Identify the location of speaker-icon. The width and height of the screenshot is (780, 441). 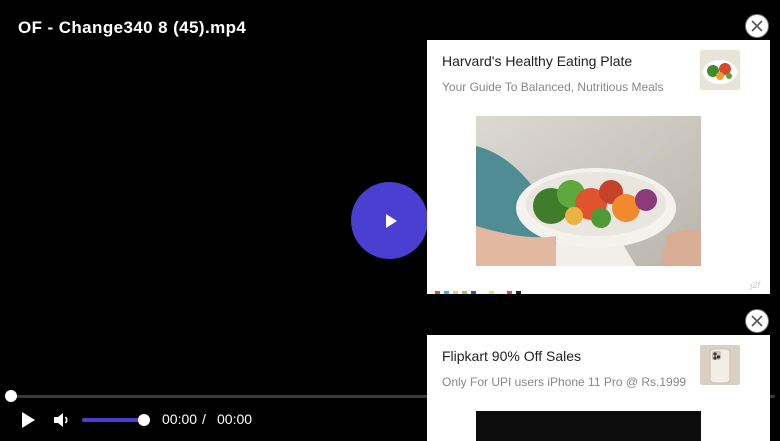
(61, 420).